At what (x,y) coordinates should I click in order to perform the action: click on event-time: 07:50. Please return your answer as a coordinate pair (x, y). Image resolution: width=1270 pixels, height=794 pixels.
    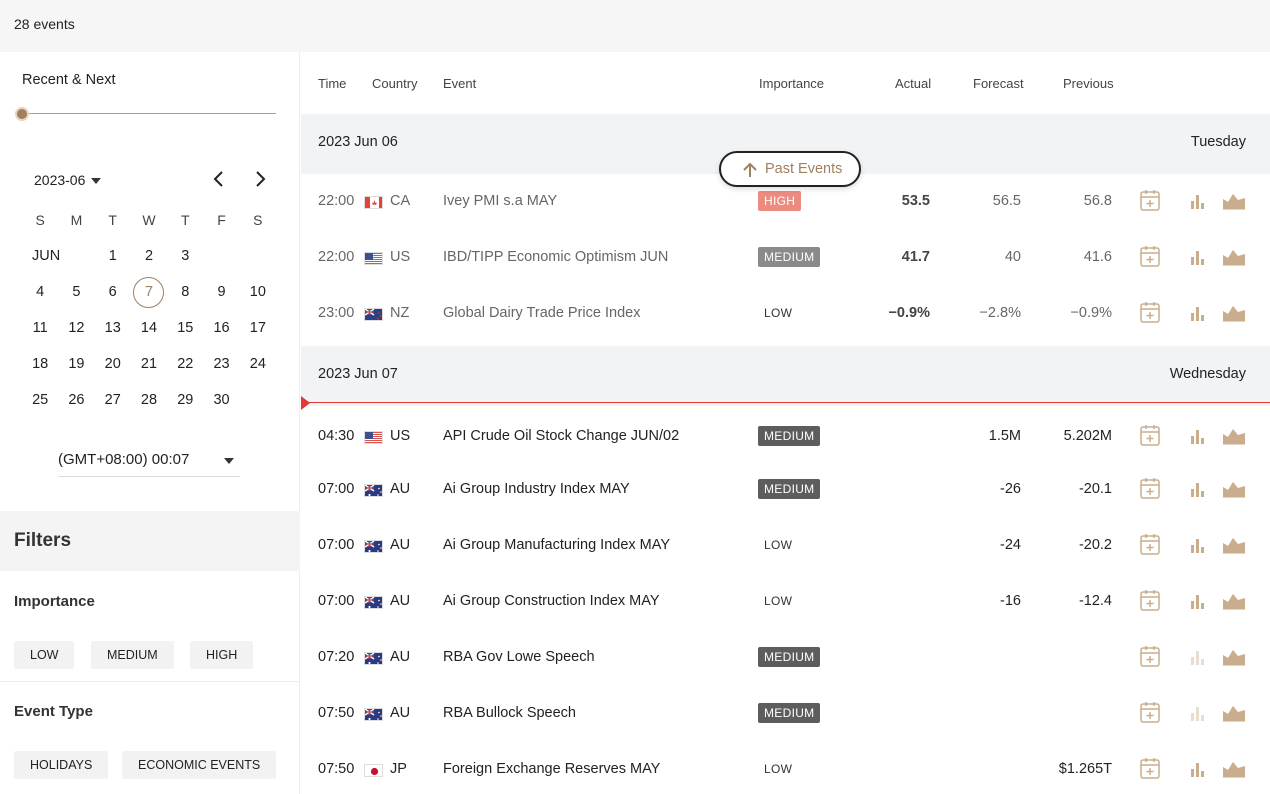
    Looking at the image, I should click on (336, 769).